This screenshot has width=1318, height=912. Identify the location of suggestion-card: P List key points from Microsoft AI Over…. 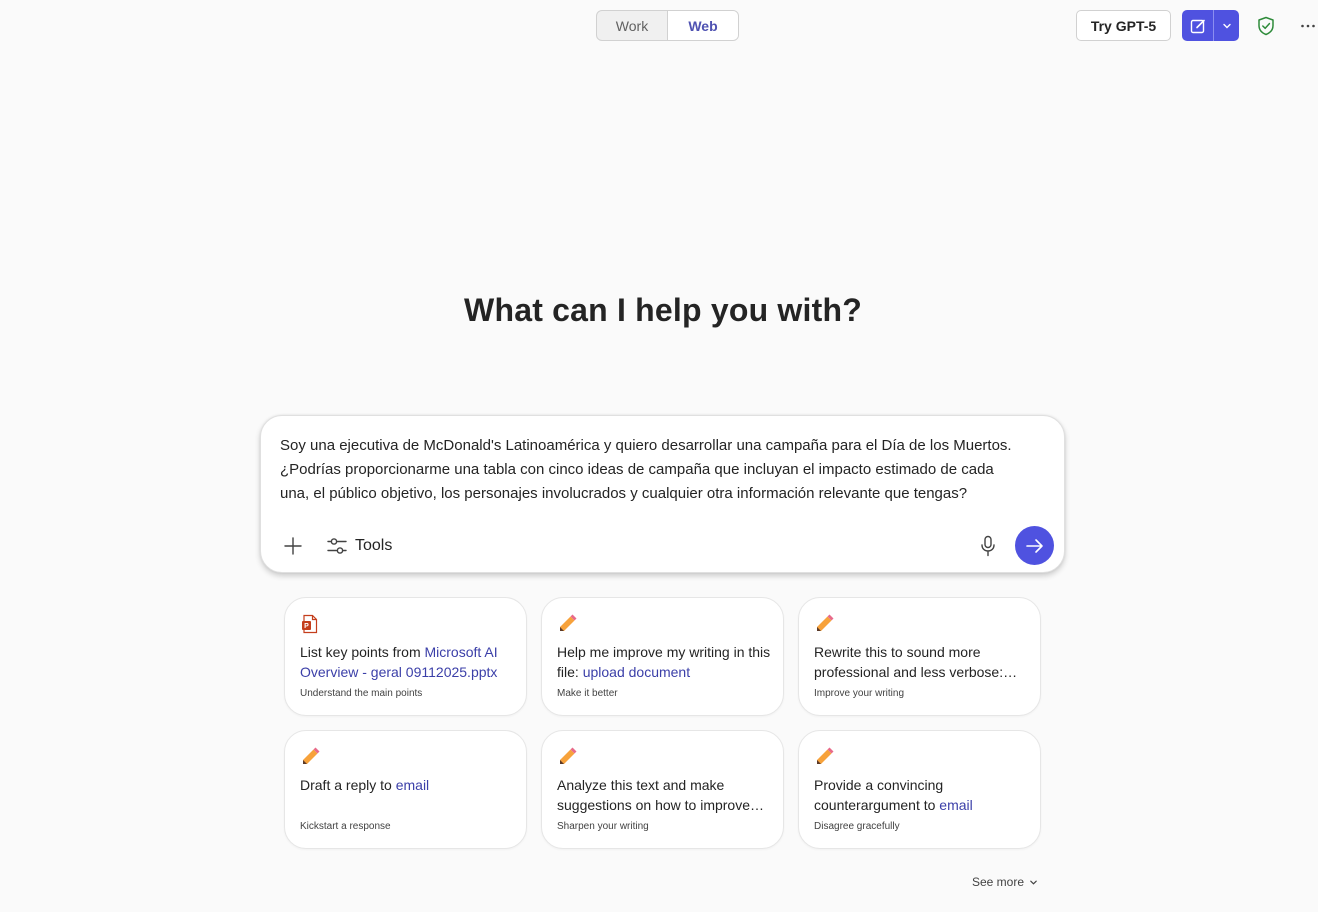
(405, 656).